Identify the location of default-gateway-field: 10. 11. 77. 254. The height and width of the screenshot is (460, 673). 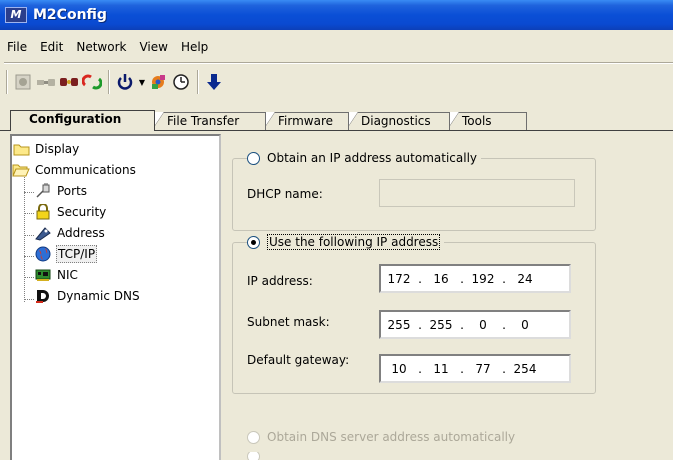
(475, 368).